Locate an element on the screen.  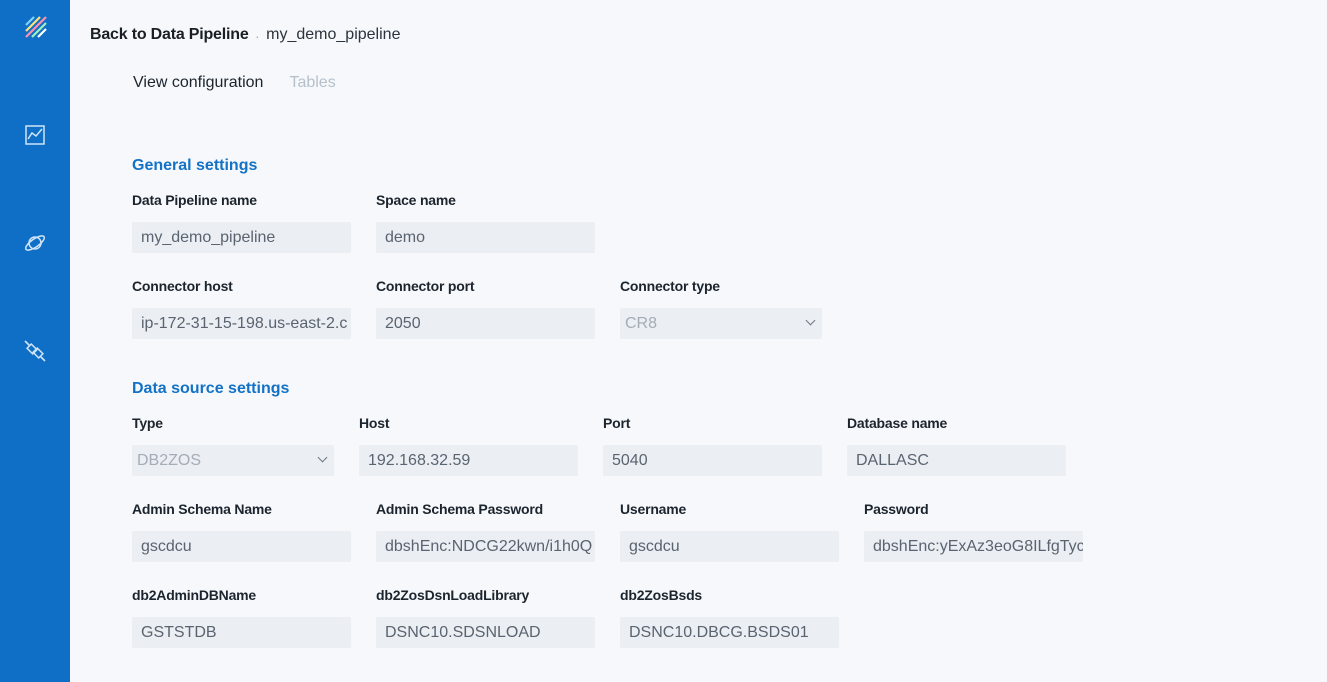
connector-host-label: Connector host is located at coordinates (182, 286).